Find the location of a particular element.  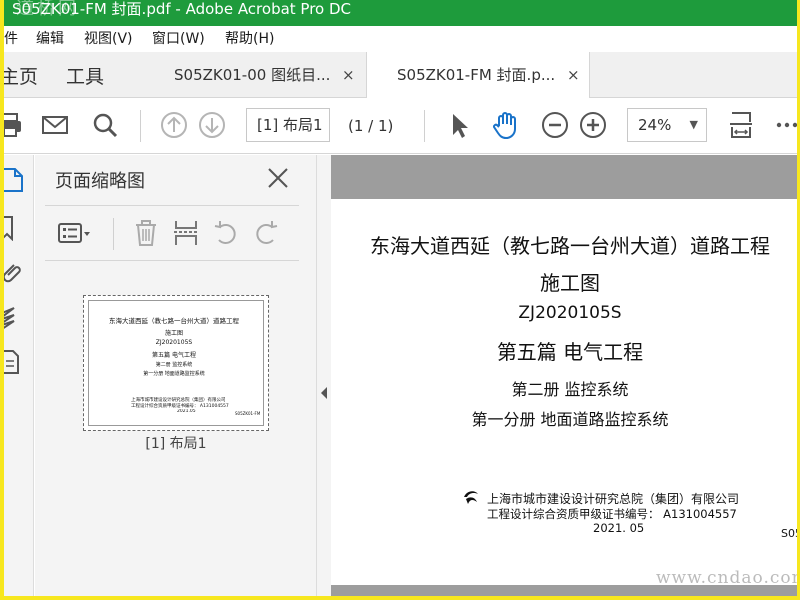

thumbnail-line: 第五篇 电气工程 is located at coordinates (174, 355).